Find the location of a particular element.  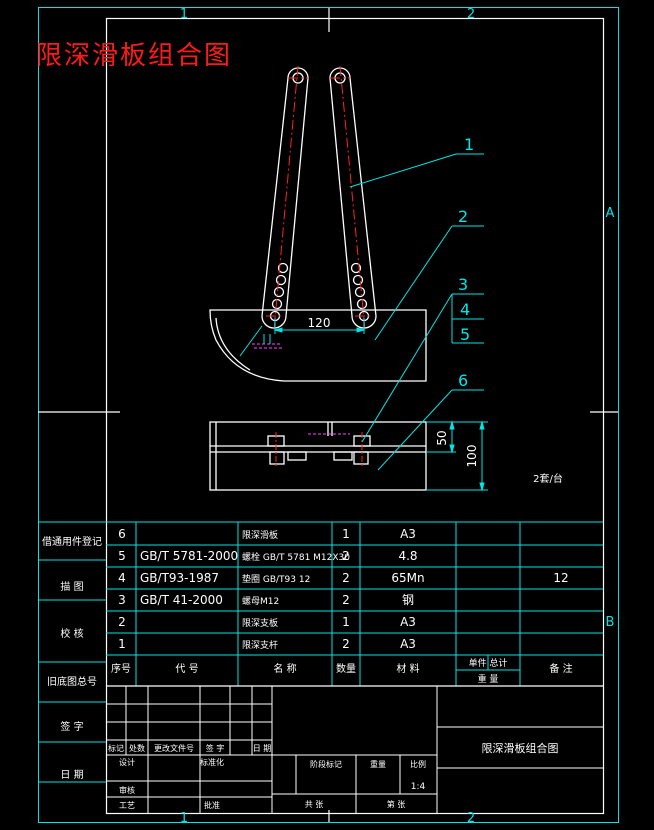

balloon-1: 1 is located at coordinates (469, 144).